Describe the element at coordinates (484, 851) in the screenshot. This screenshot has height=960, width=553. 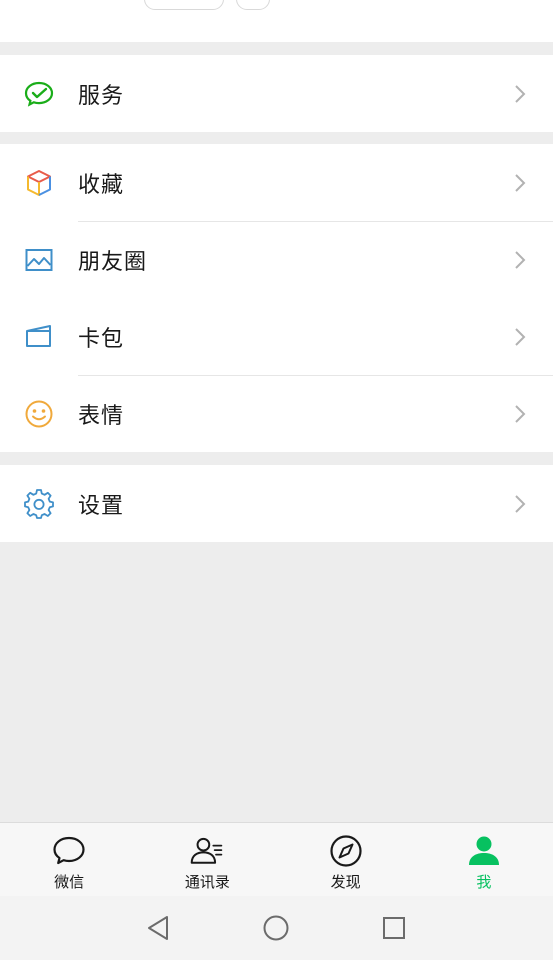
I see `person-icon` at that location.